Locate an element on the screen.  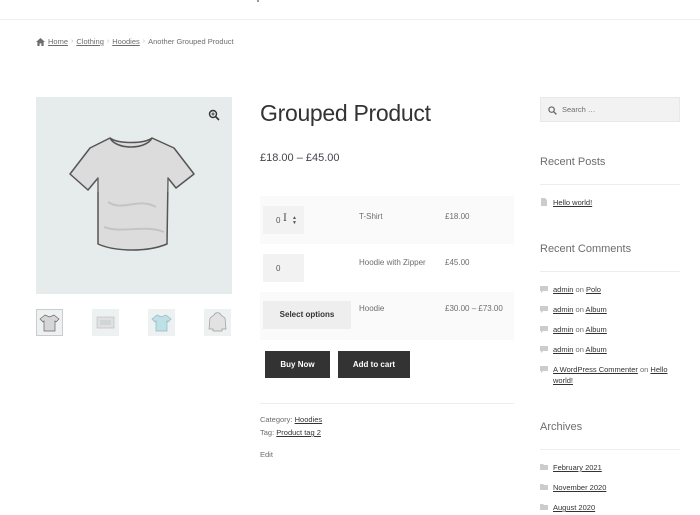
comment-author-link: A WordPress Commenter is located at coordinates (595, 369).